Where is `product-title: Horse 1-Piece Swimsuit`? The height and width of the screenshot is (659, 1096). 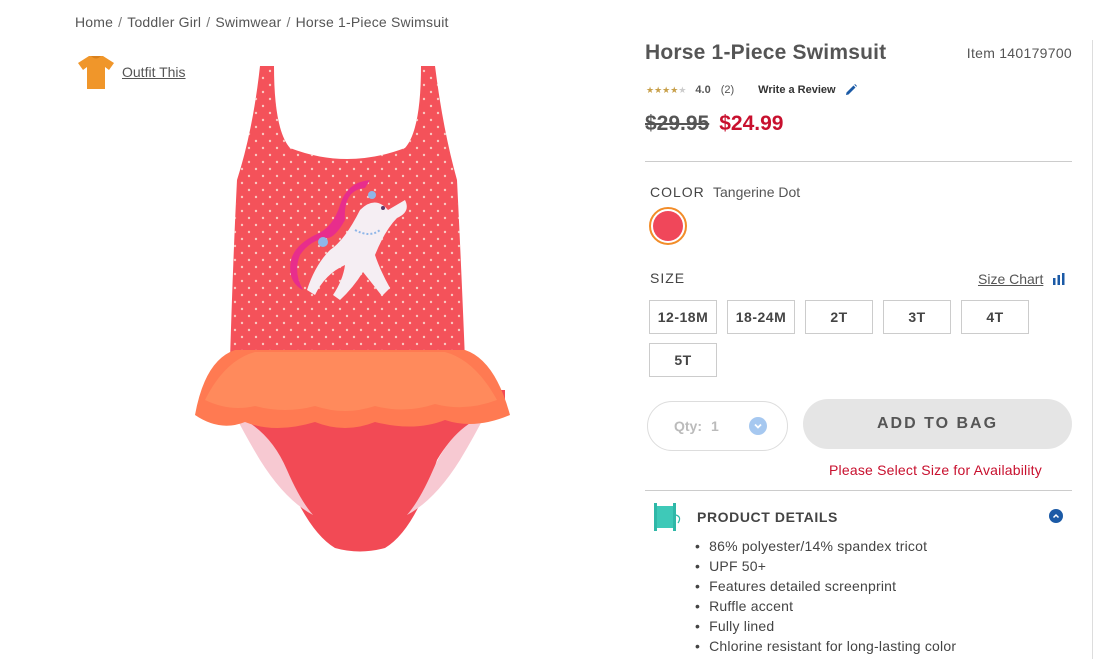
product-title: Horse 1-Piece Swimsuit is located at coordinates (766, 52).